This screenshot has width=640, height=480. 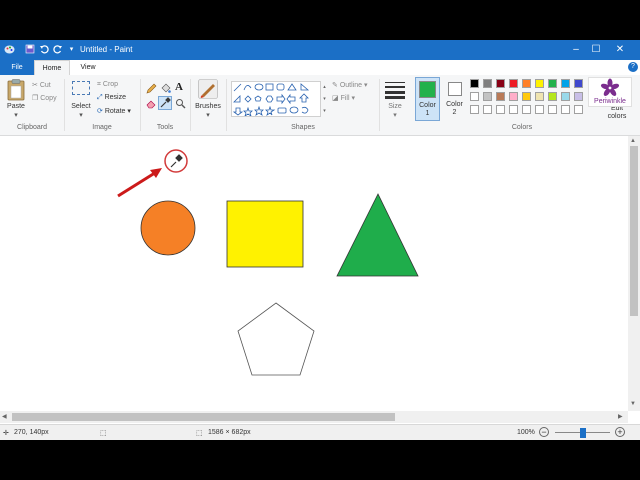 I want to click on tab-file: File, so click(x=17, y=67).